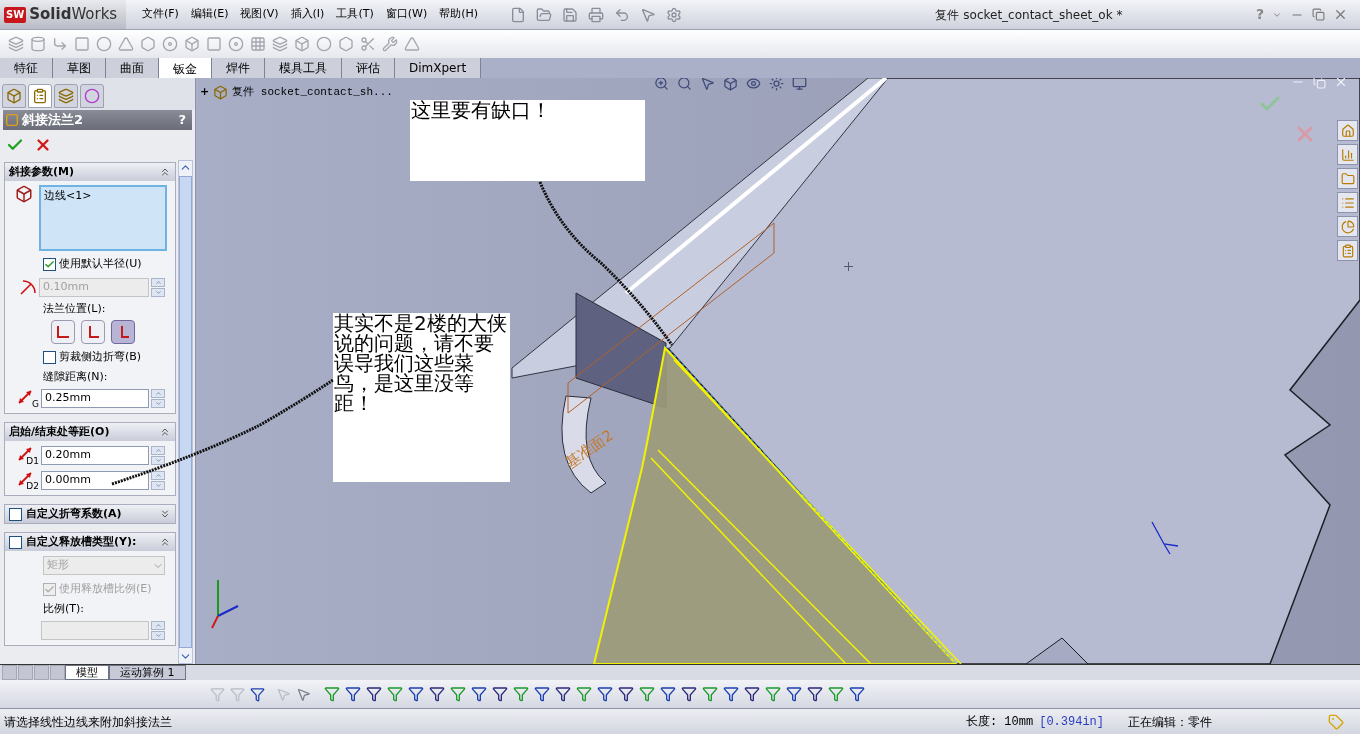 The height and width of the screenshot is (734, 1360). I want to click on monitor-icon, so click(799, 84).